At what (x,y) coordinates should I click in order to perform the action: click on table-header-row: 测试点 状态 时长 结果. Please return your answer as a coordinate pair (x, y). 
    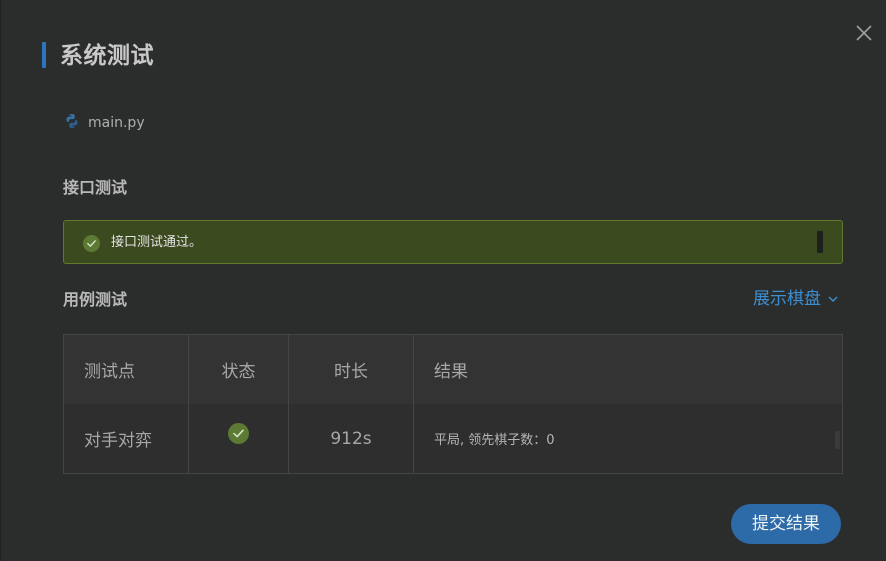
    Looking at the image, I should click on (453, 370).